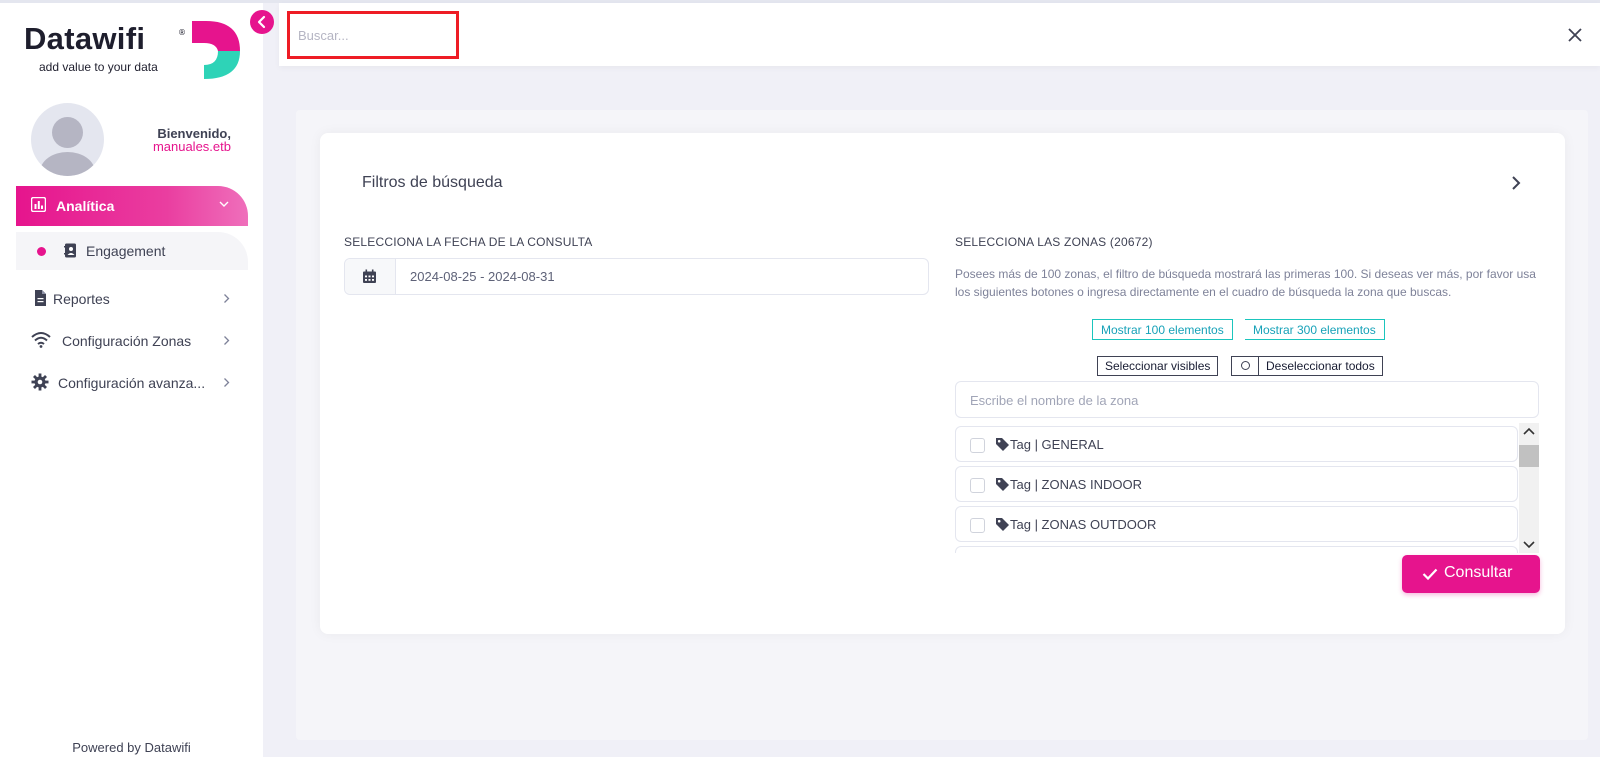  I want to click on zone-search-input, so click(1245, 400).